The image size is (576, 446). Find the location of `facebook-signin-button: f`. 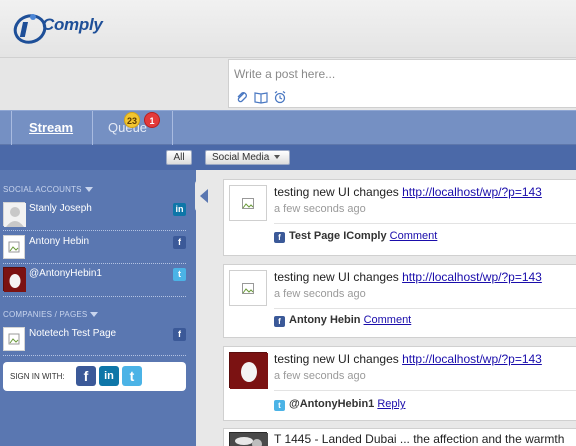

facebook-signin-button: f is located at coordinates (86, 376).